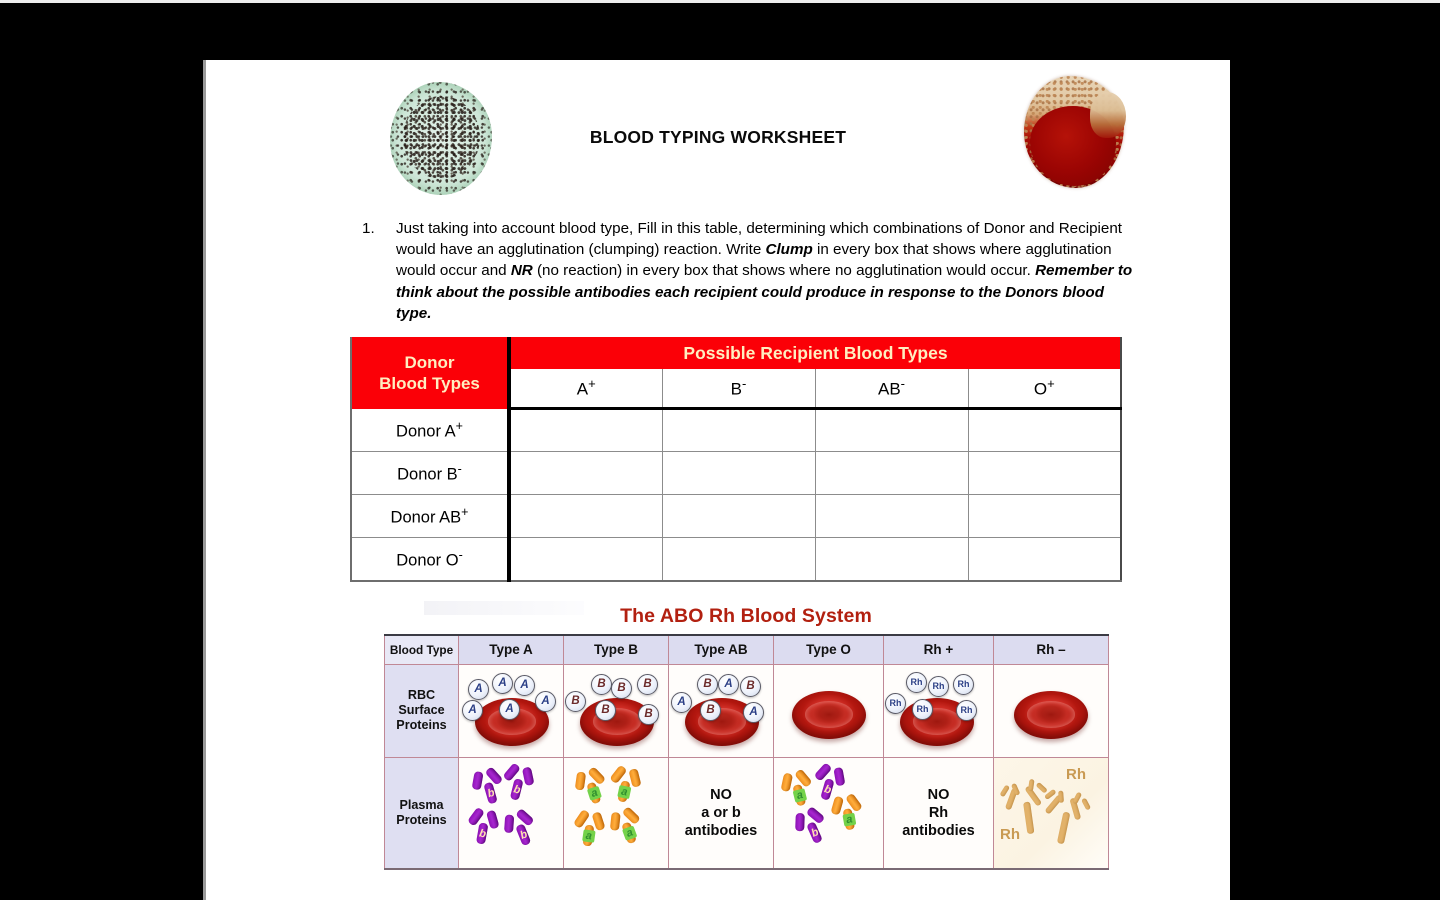 The height and width of the screenshot is (900, 1440). Describe the element at coordinates (1044, 559) in the screenshot. I see `answer-cell-o-o` at that location.